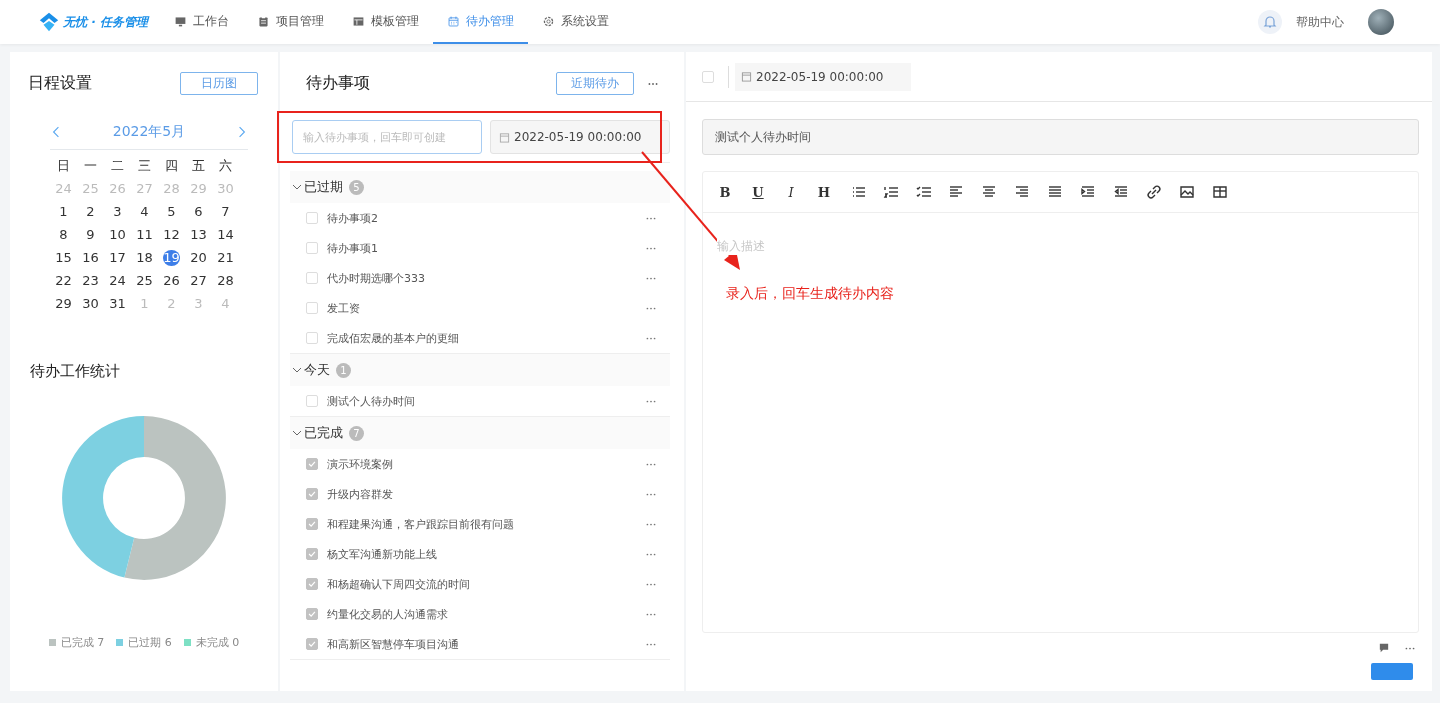 This screenshot has height=703, width=1440. Describe the element at coordinates (486, 644) in the screenshot. I see `todo-item: 和高新区智慧停车项目沟通` at that location.